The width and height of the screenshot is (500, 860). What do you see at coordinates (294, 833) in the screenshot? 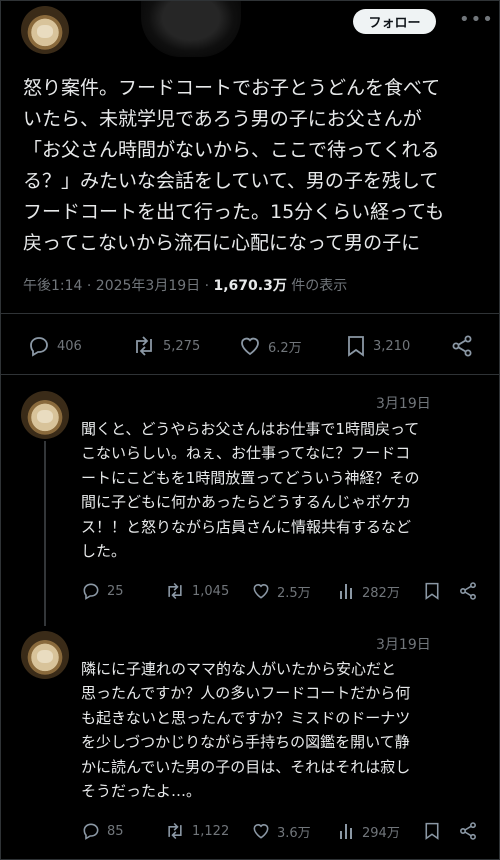
I see `like-count: 3.6万` at bounding box center [294, 833].